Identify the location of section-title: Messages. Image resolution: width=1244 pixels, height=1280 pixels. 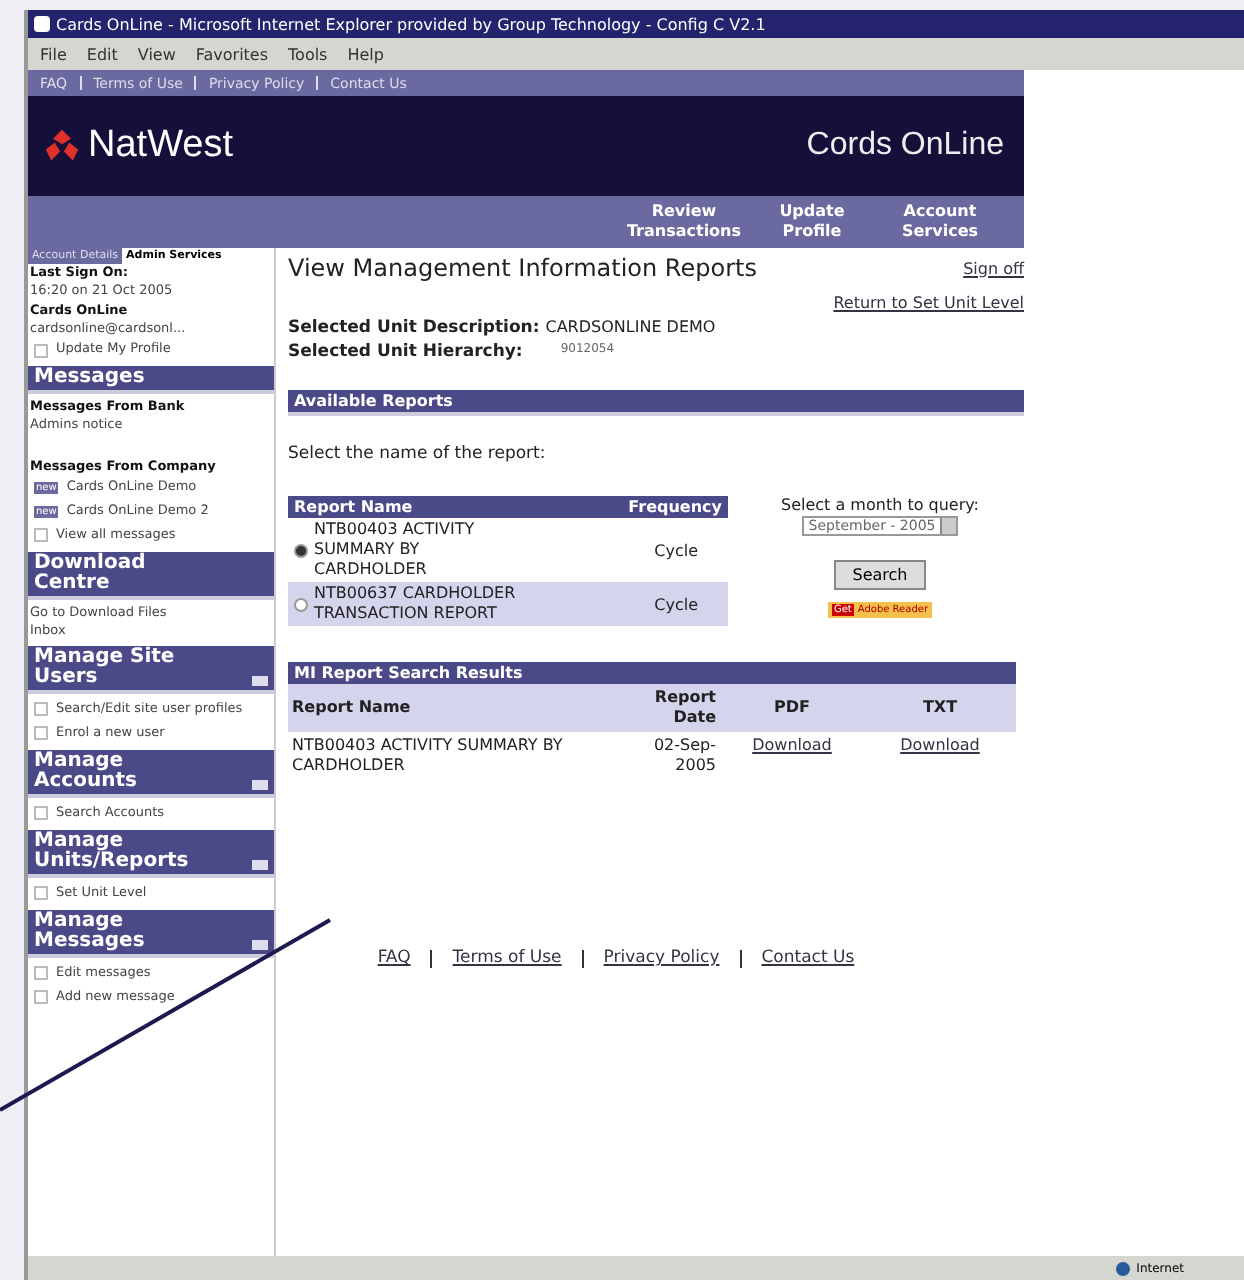
(90, 378).